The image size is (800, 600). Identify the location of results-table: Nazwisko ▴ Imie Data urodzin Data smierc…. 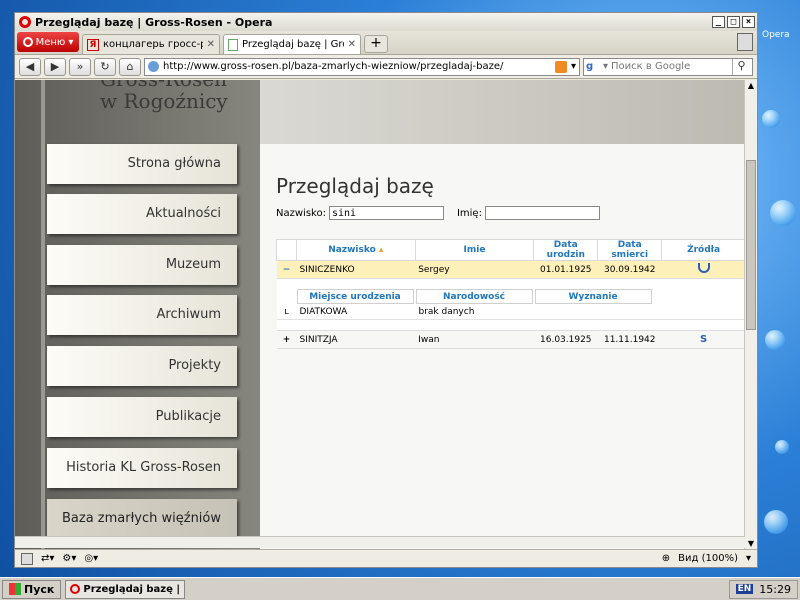
(510, 294).